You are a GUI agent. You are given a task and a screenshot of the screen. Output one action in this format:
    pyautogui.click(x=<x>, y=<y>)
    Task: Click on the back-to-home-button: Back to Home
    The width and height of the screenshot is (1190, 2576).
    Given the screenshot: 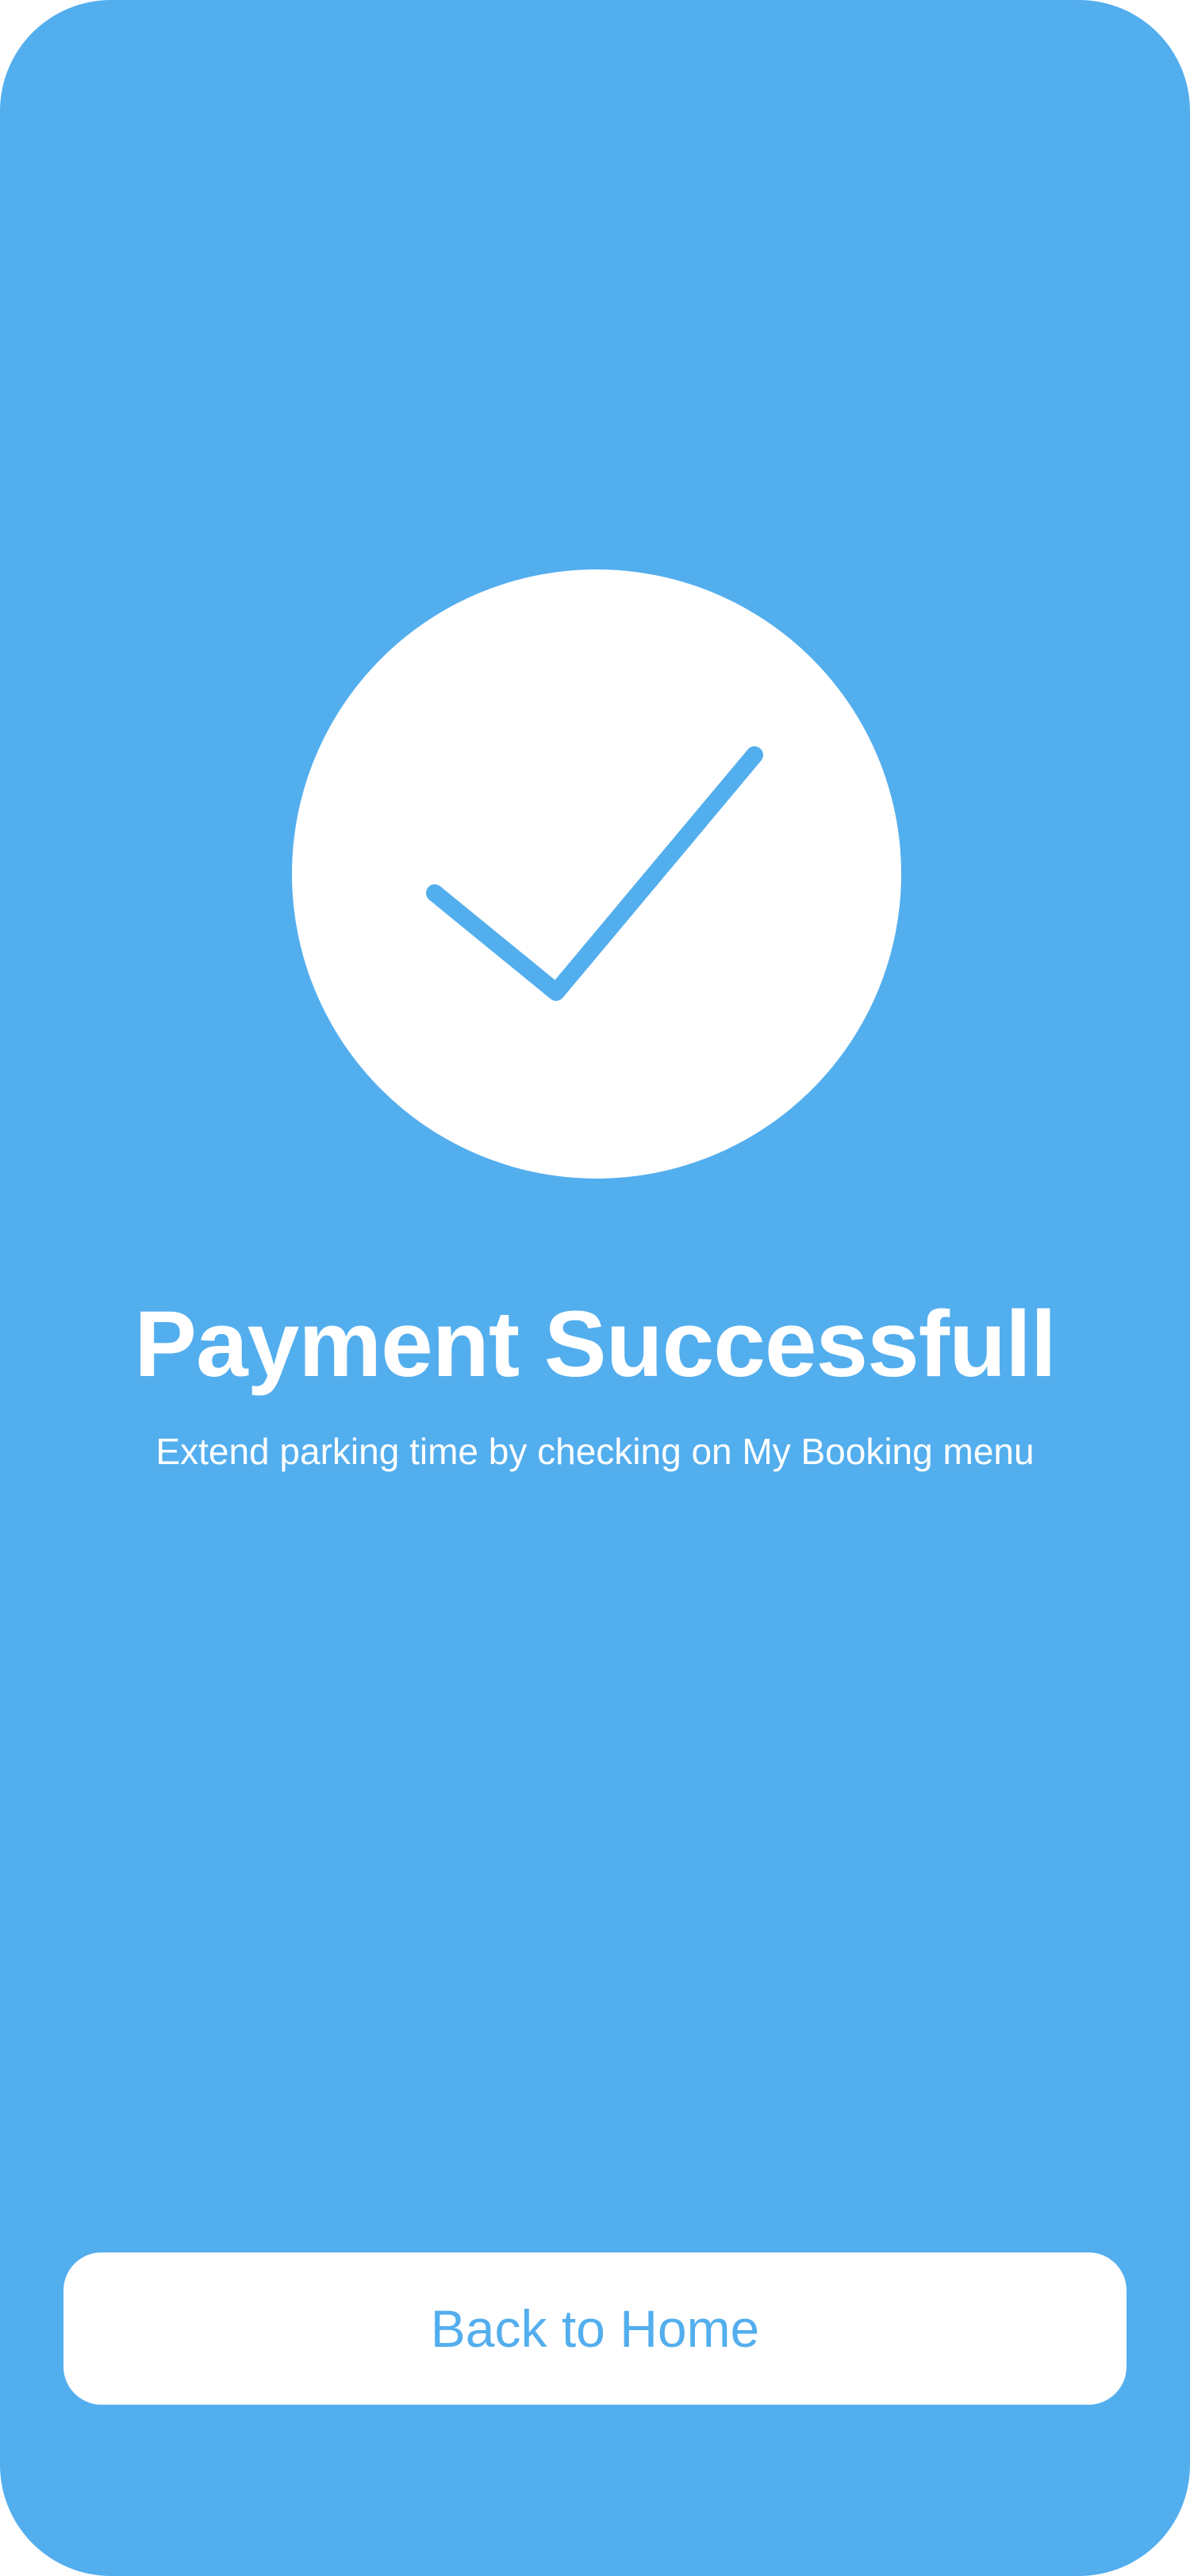 What is the action you would take?
    pyautogui.click(x=595, y=2329)
    